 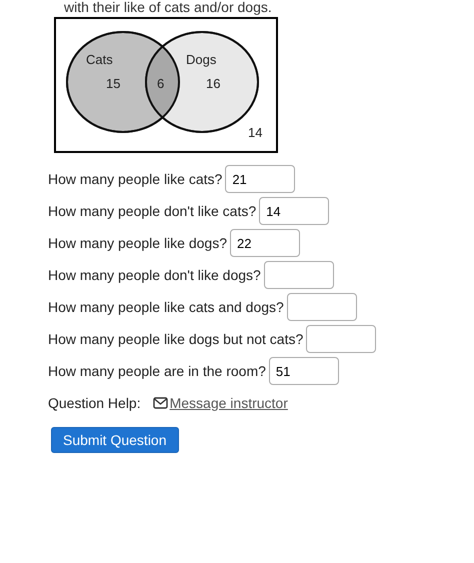 I want to click on question-prompt: How many people are in the room?, so click(x=157, y=371).